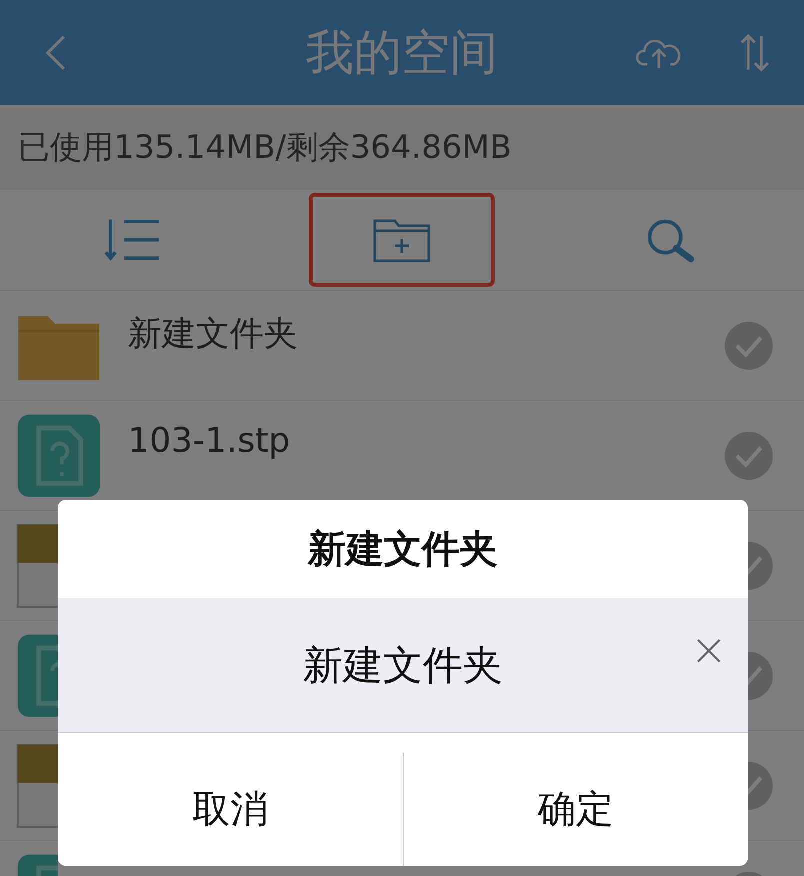  Describe the element at coordinates (209, 441) in the screenshot. I see `file-name: 103-1.stp` at that location.